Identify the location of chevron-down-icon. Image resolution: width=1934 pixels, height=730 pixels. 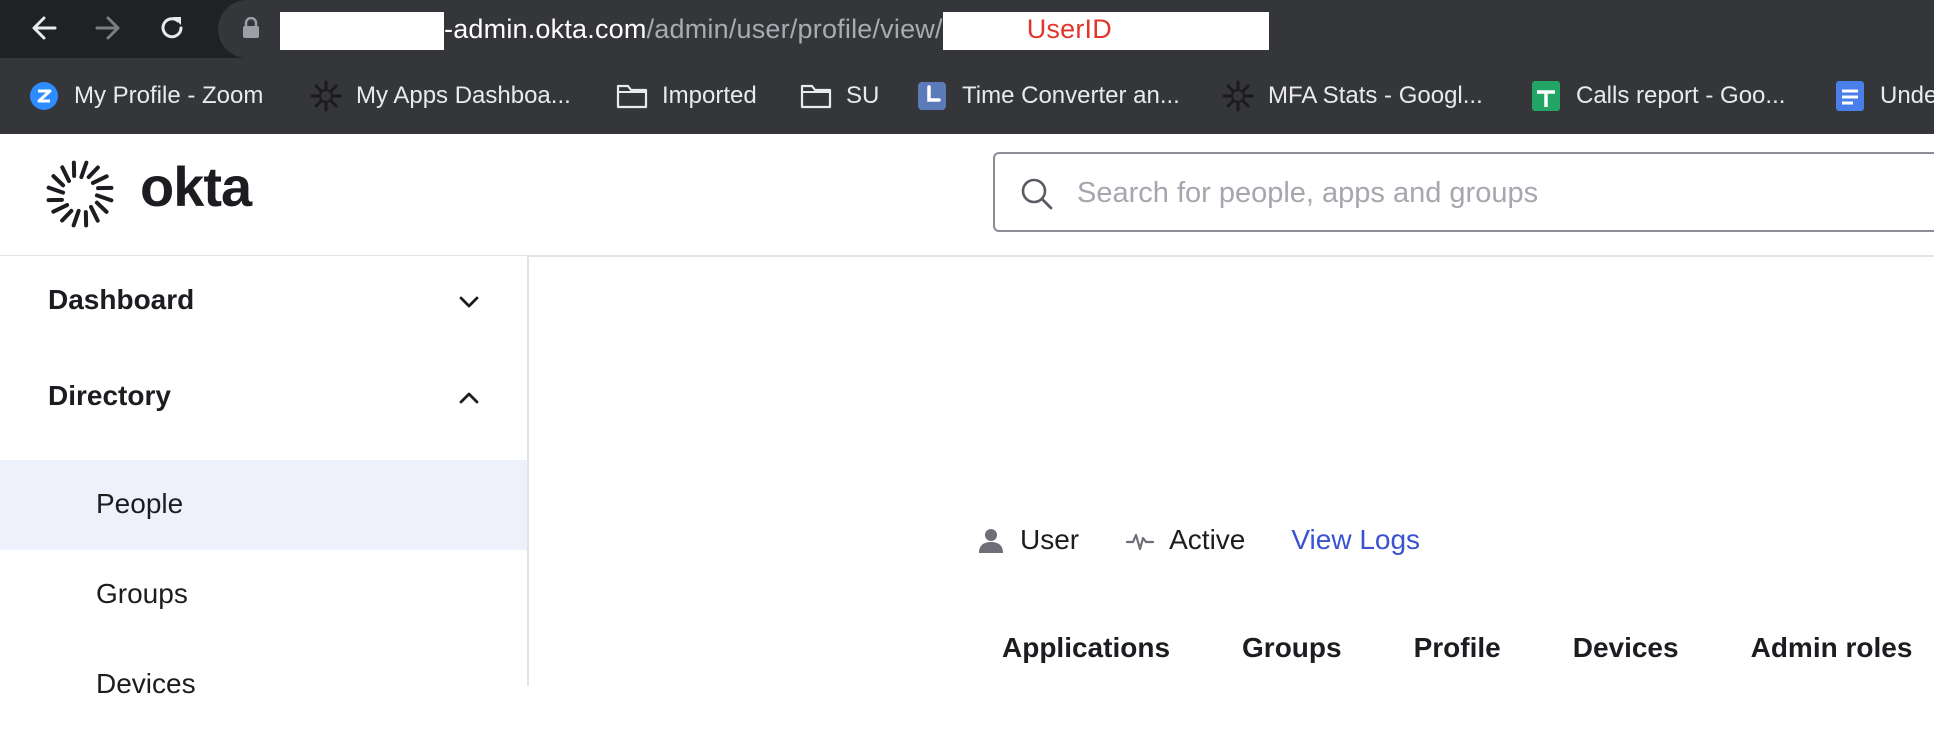
(469, 302).